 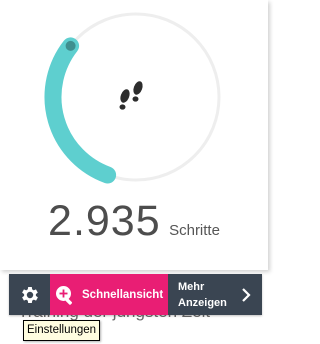 What do you see at coordinates (80, 110) in the screenshot?
I see `progress-arc` at bounding box center [80, 110].